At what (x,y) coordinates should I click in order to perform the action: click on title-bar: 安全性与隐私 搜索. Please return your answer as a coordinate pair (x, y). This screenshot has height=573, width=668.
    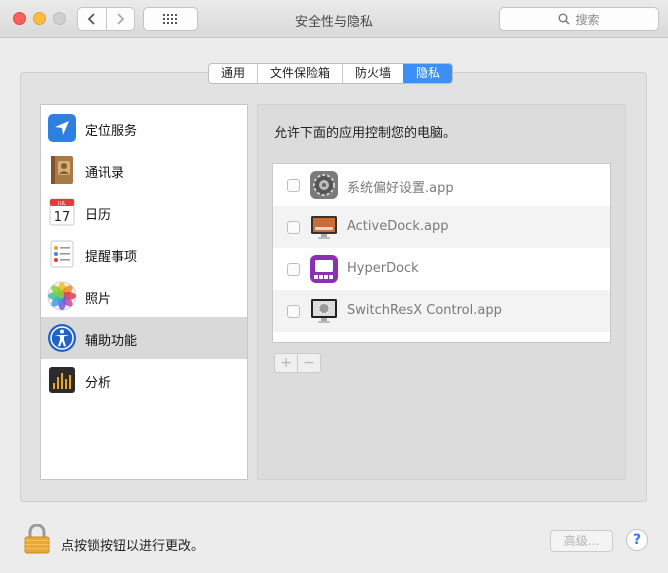
    Looking at the image, I should click on (334, 19).